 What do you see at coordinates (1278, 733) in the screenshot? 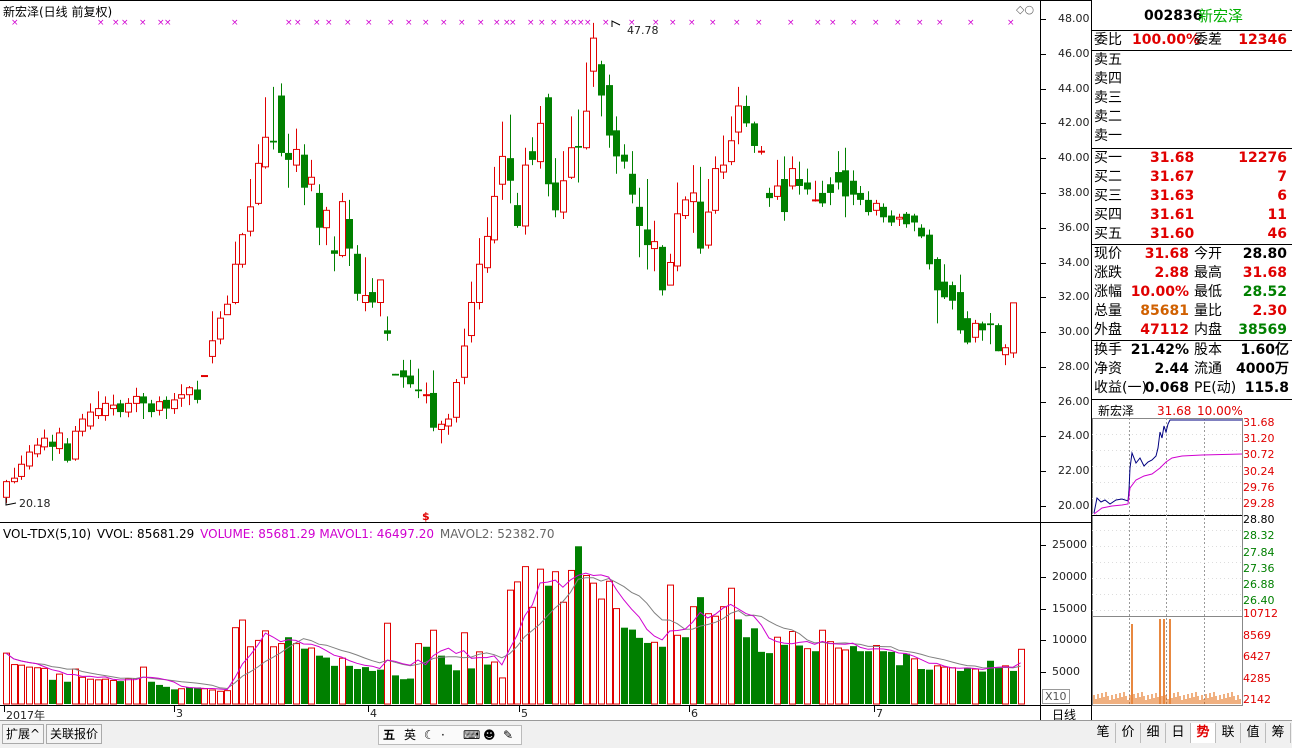
I see `tab-筹: 筹` at bounding box center [1278, 733].